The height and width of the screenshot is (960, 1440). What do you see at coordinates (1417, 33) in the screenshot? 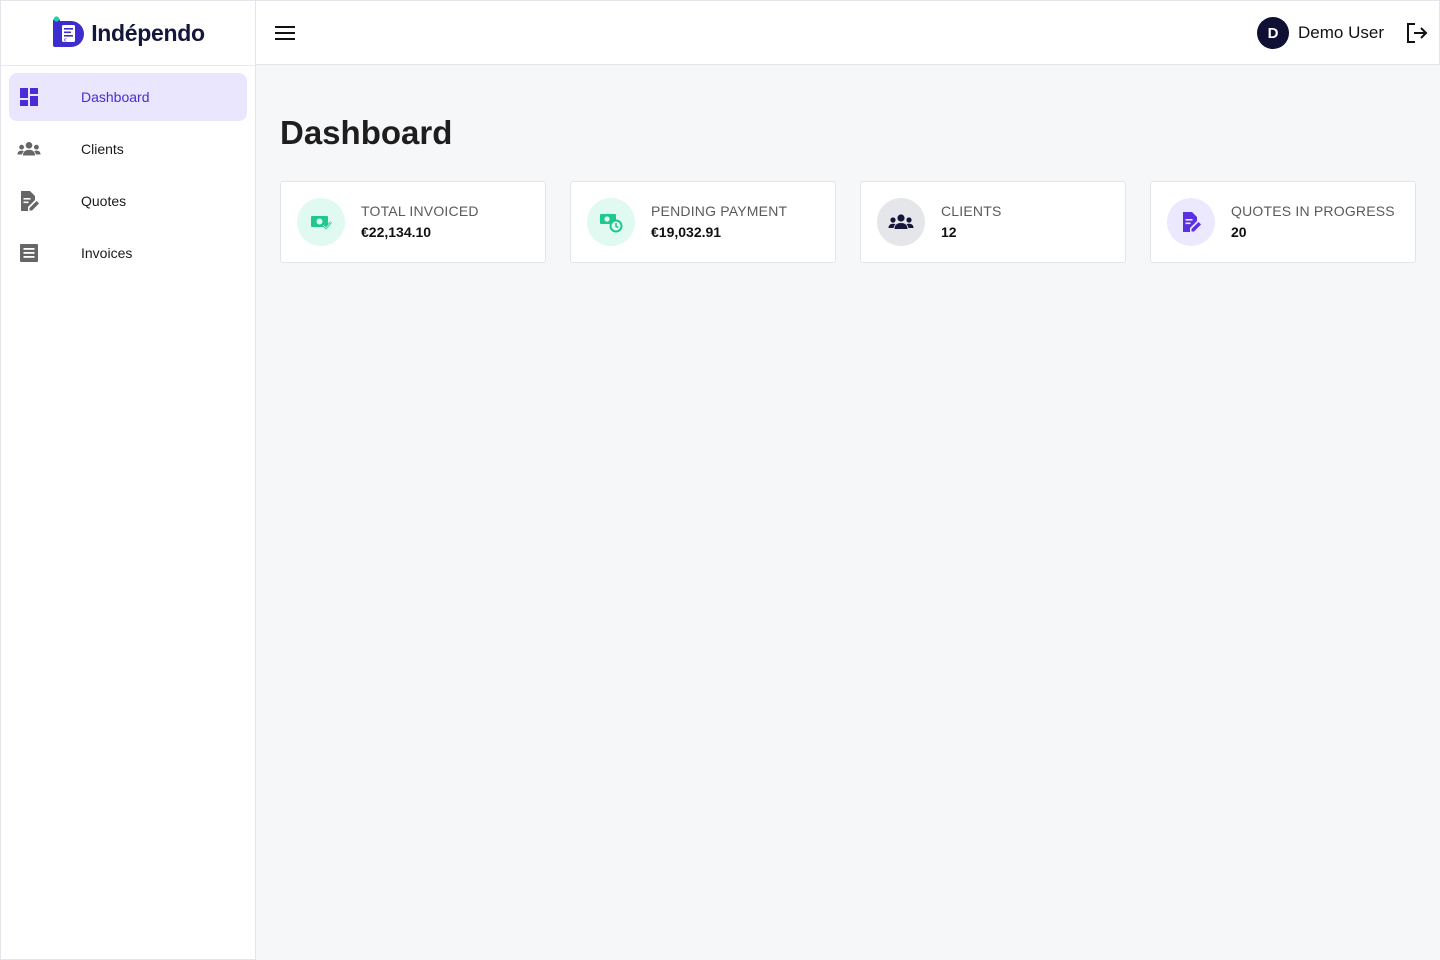
I see `logout-icon` at bounding box center [1417, 33].